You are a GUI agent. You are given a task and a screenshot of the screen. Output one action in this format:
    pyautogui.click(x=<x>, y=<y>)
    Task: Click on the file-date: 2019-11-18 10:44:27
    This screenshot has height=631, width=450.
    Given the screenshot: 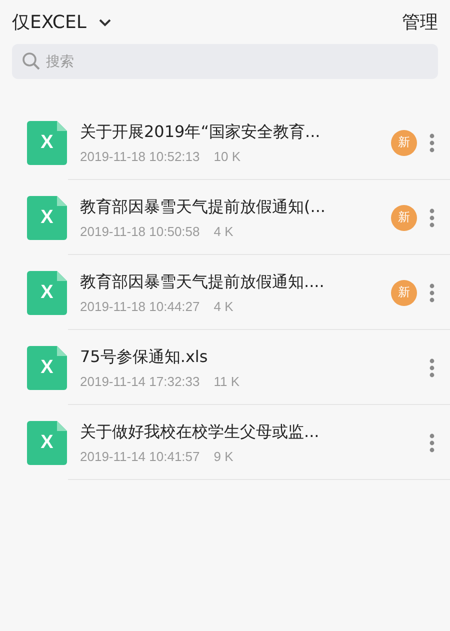 What is the action you would take?
    pyautogui.click(x=140, y=306)
    